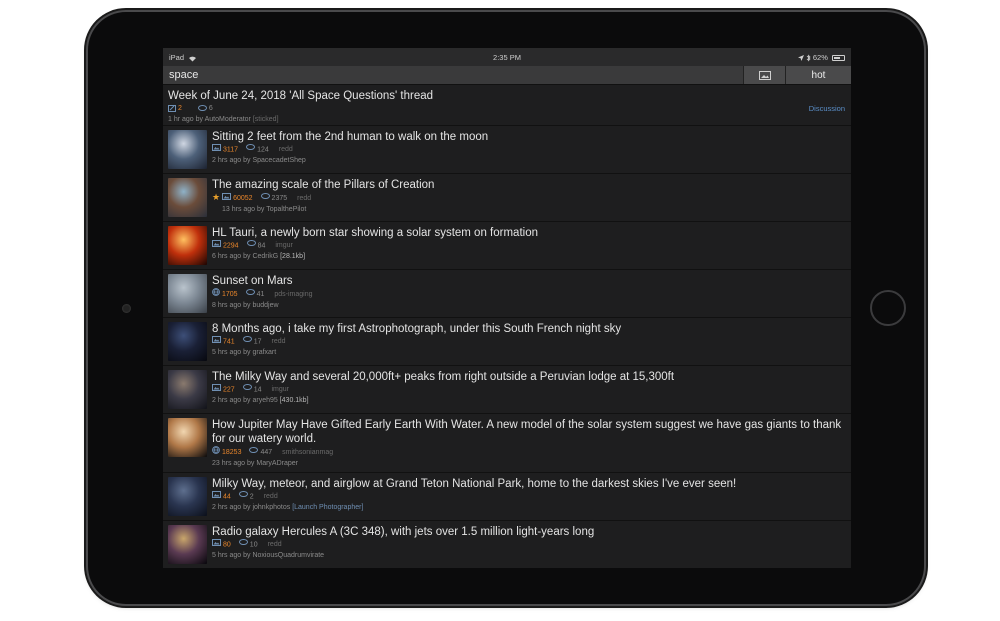 This screenshot has height=621, width=1000. I want to click on comment-count: 2, so click(251, 497).